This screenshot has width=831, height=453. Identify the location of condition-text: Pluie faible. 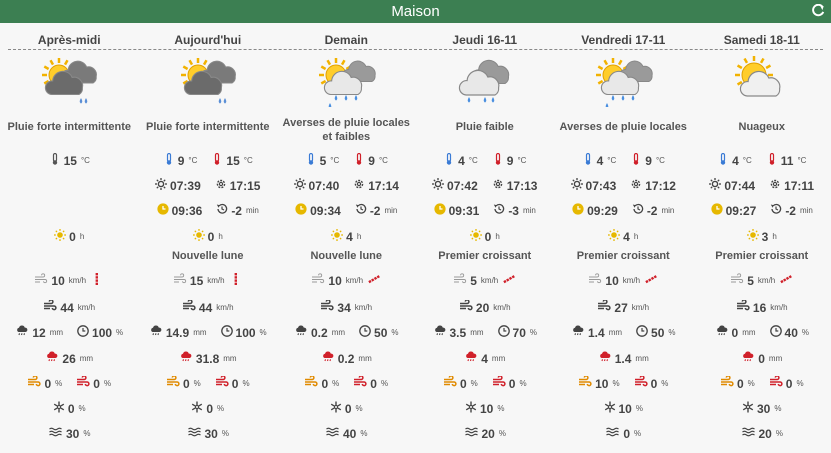
(484, 127).